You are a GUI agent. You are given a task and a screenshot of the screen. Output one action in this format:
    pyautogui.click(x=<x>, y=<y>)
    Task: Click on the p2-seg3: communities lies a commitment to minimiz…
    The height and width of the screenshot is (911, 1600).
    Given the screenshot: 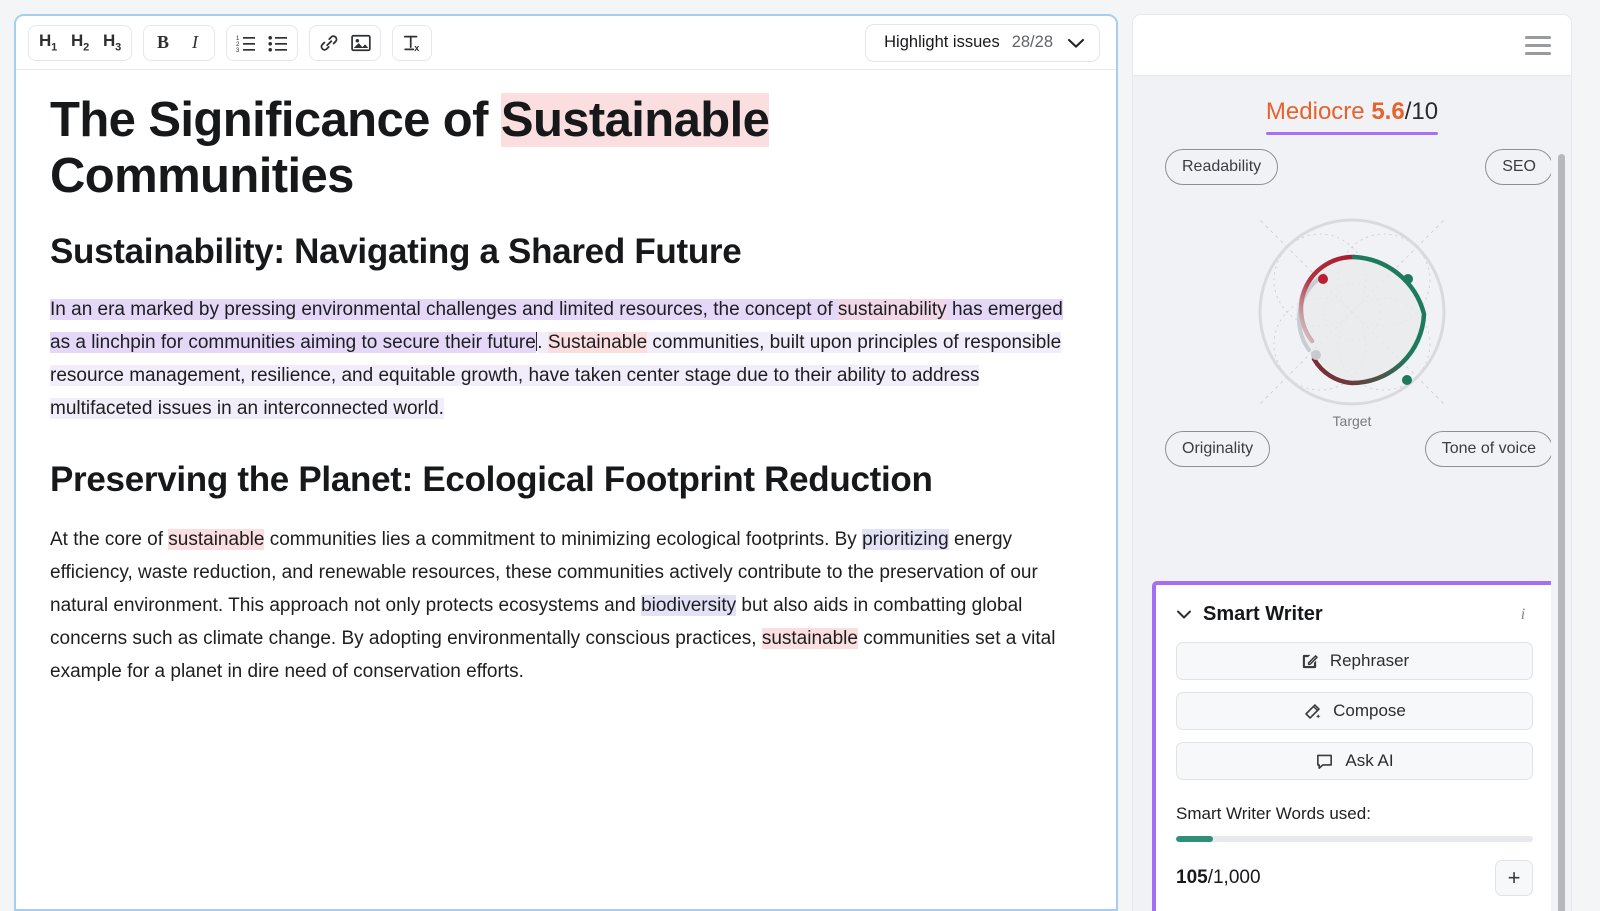 What is the action you would take?
    pyautogui.click(x=563, y=539)
    